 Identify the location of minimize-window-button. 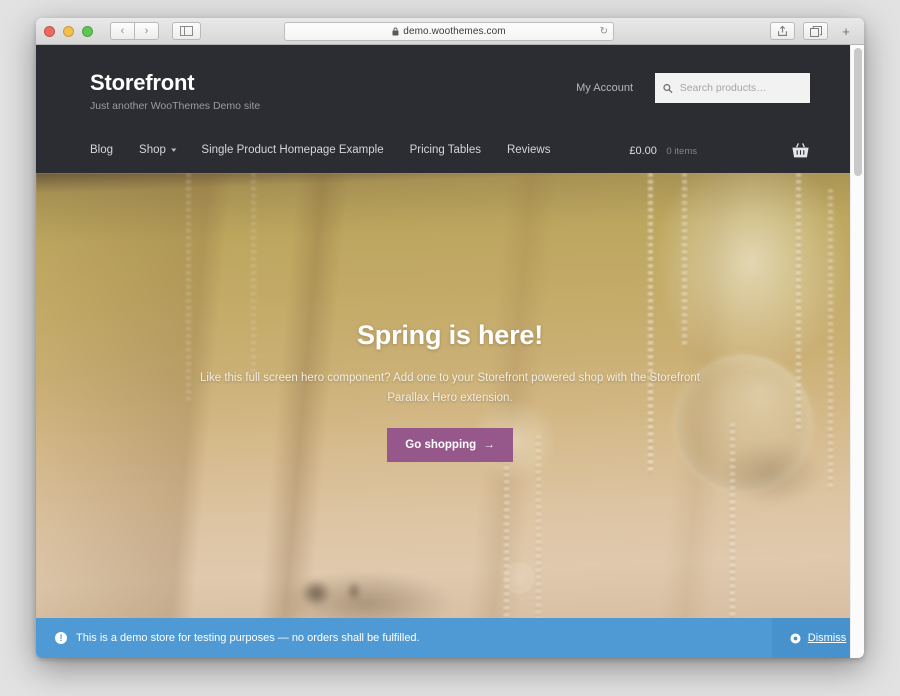
(68, 31).